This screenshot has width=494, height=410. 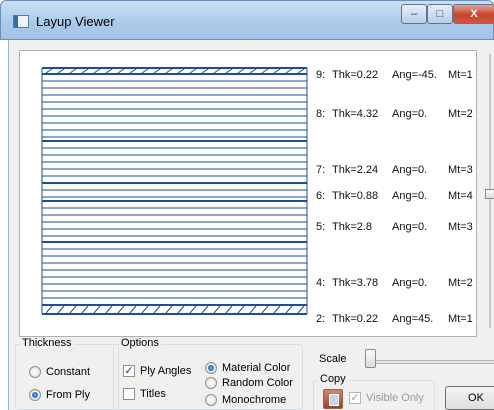 What do you see at coordinates (355, 398) in the screenshot?
I see `visible-only-checkbox: ✓` at bounding box center [355, 398].